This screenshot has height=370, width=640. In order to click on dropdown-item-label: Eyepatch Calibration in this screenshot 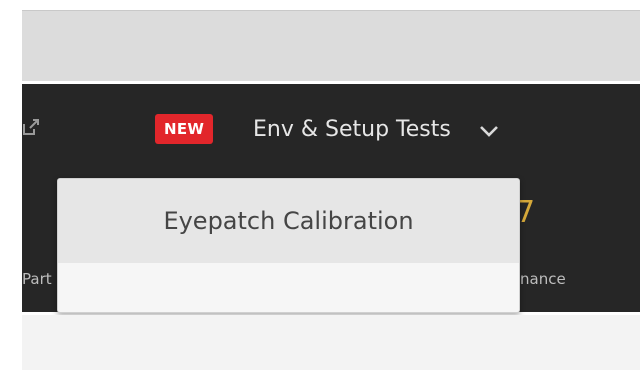, I will do `click(288, 221)`.